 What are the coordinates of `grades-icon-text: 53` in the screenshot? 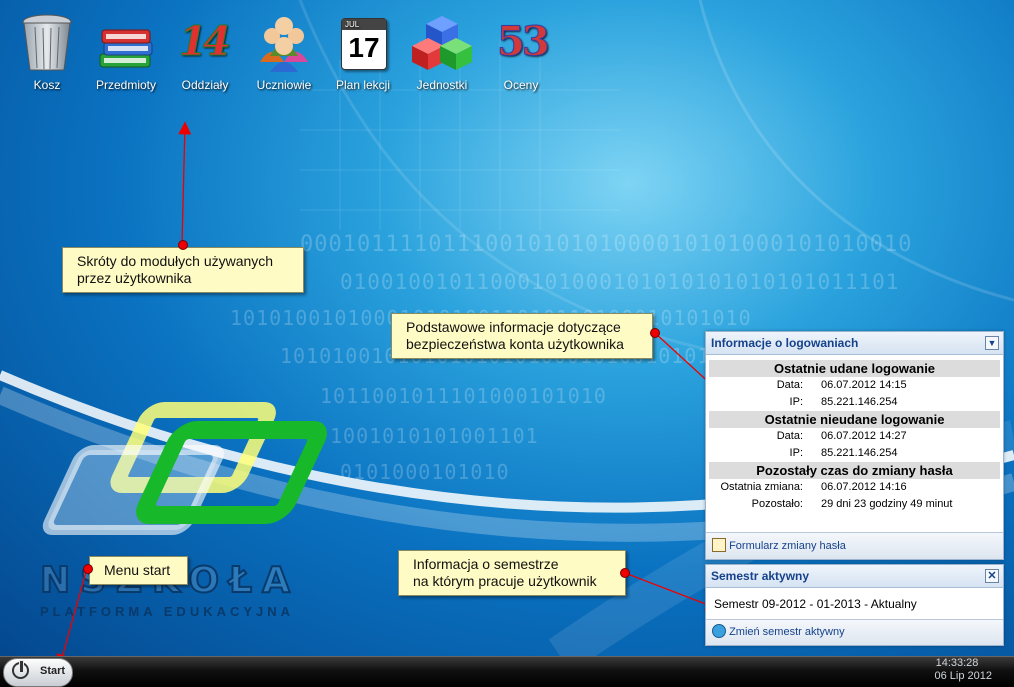 It's located at (524, 42).